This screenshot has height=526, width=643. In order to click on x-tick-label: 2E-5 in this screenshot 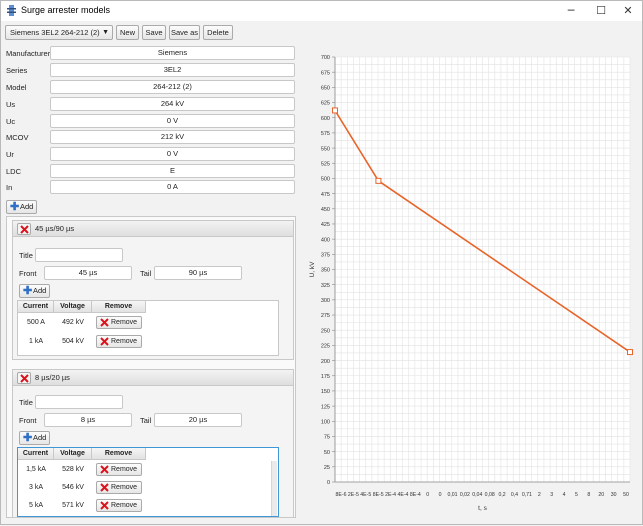, I will do `click(353, 495)`.